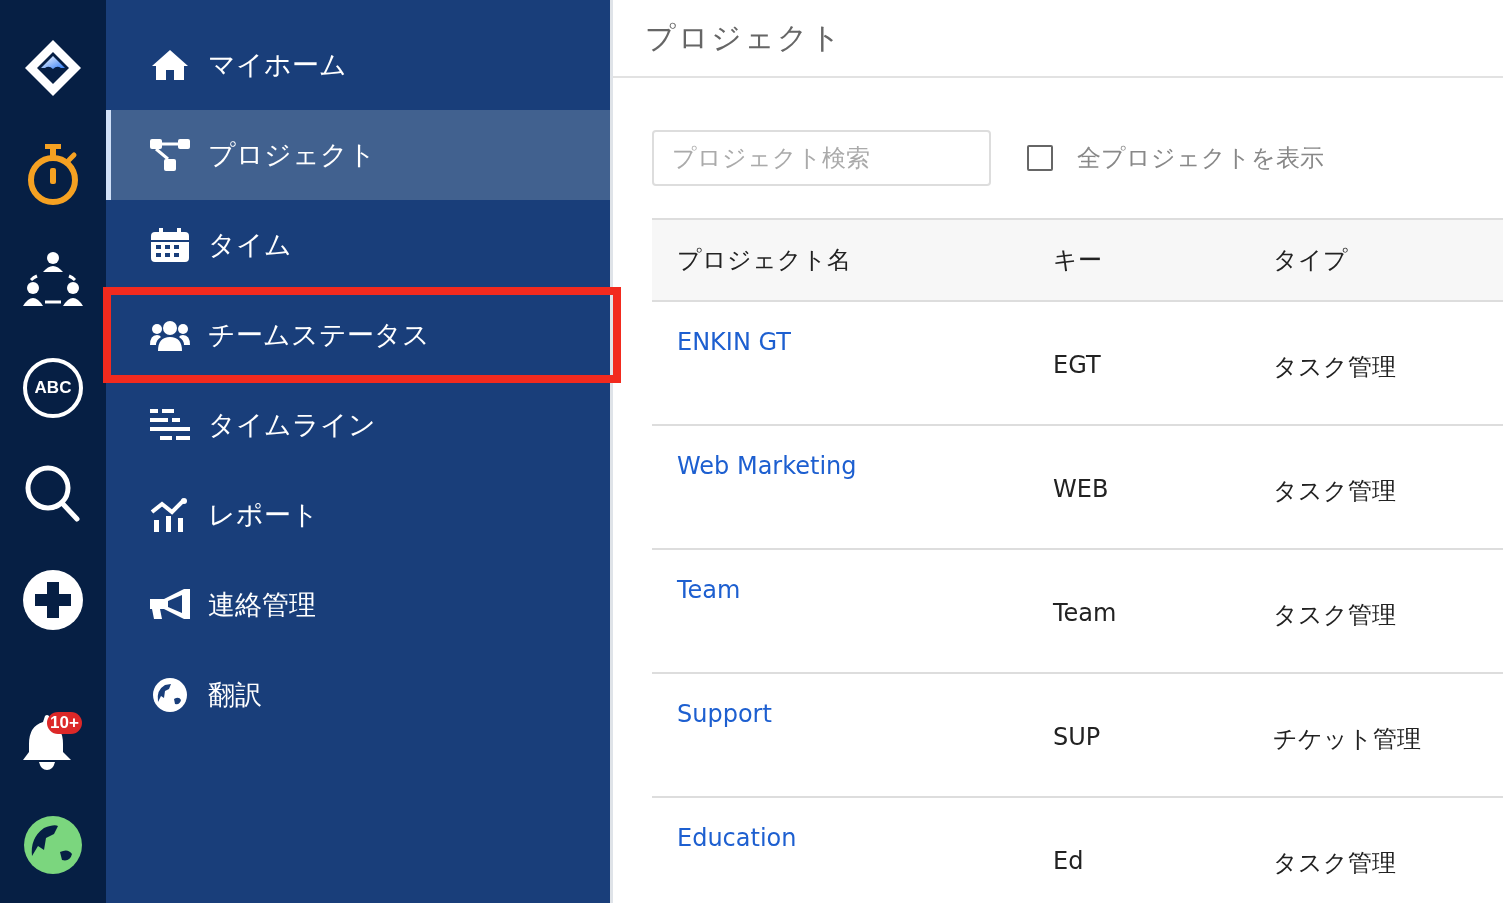  What do you see at coordinates (1085, 613) in the screenshot?
I see `table-cell-text: Team` at bounding box center [1085, 613].